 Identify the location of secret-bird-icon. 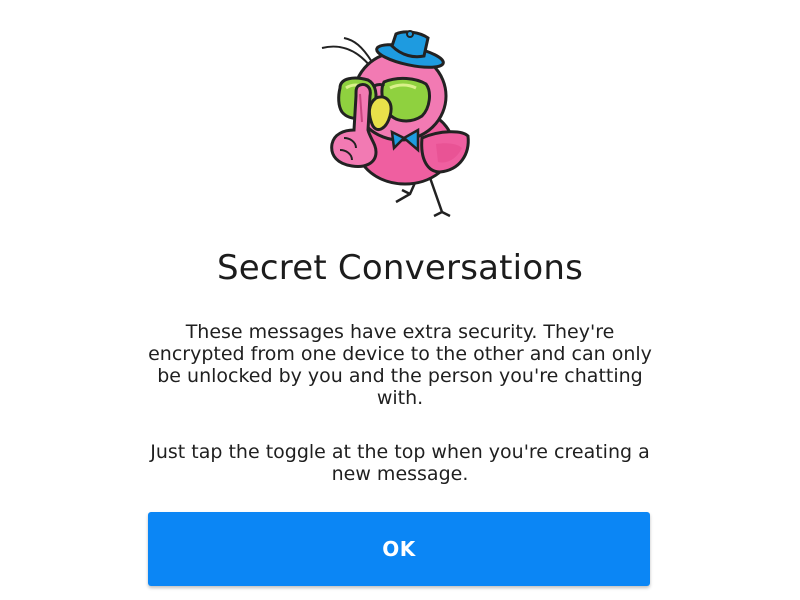
(400, 122).